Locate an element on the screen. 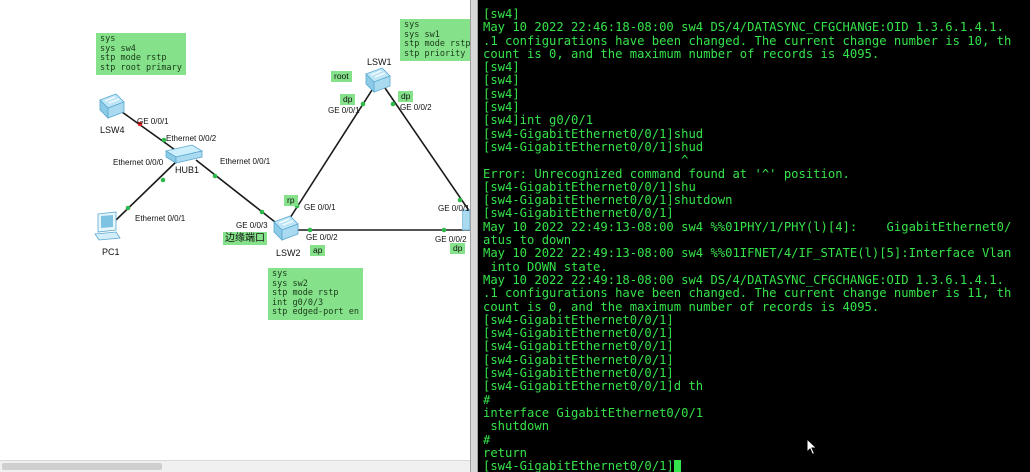 Image resolution: width=1030 pixels, height=472 pixels. stp-role-ap: ap is located at coordinates (318, 250).